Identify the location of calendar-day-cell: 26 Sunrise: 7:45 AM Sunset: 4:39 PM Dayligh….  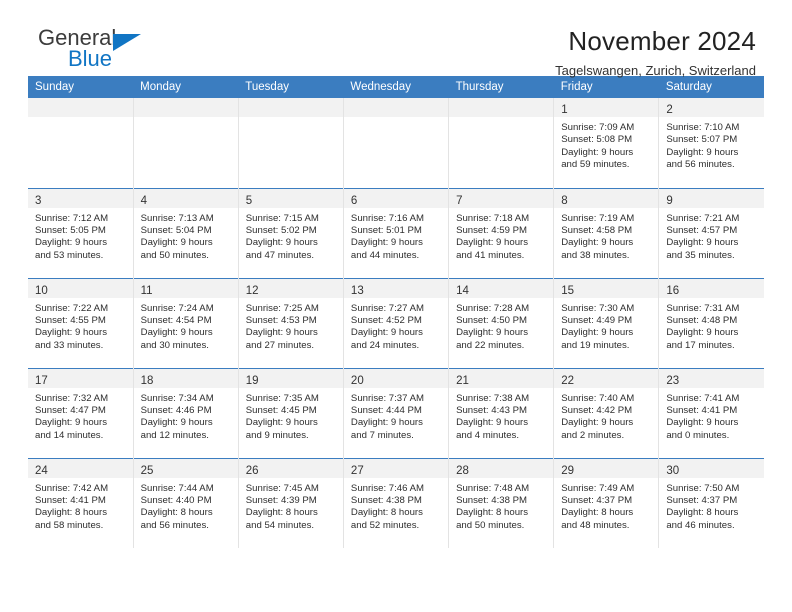
(291, 502).